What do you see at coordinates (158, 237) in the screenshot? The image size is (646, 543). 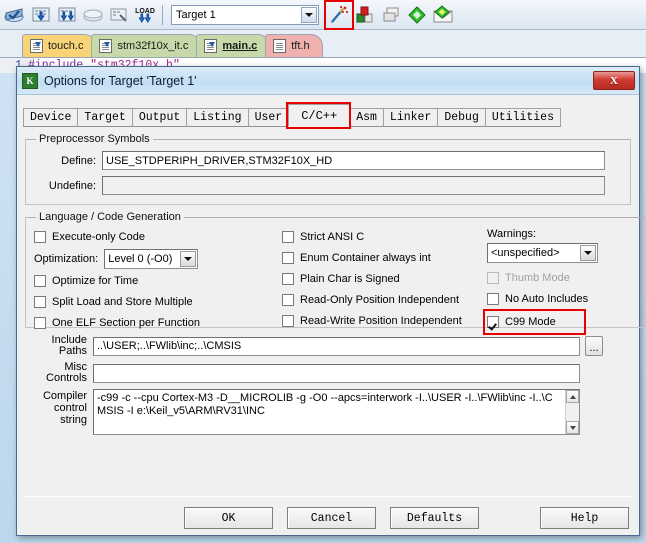 I see `checkbox-execute-only-code: Execute-only Code` at bounding box center [158, 237].